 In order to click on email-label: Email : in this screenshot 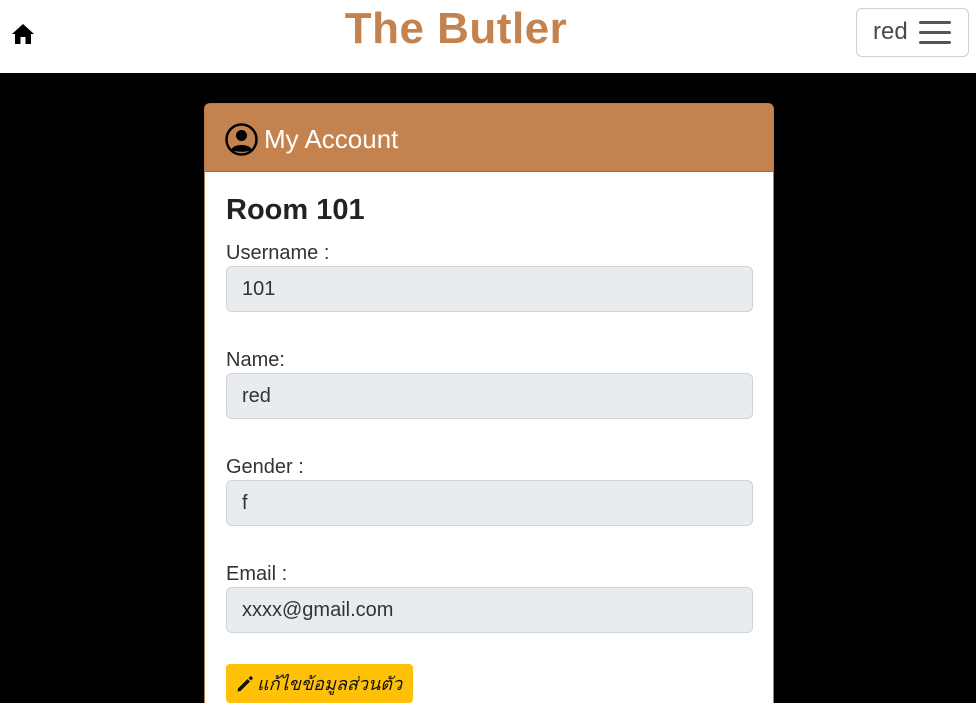, I will do `click(257, 574)`.